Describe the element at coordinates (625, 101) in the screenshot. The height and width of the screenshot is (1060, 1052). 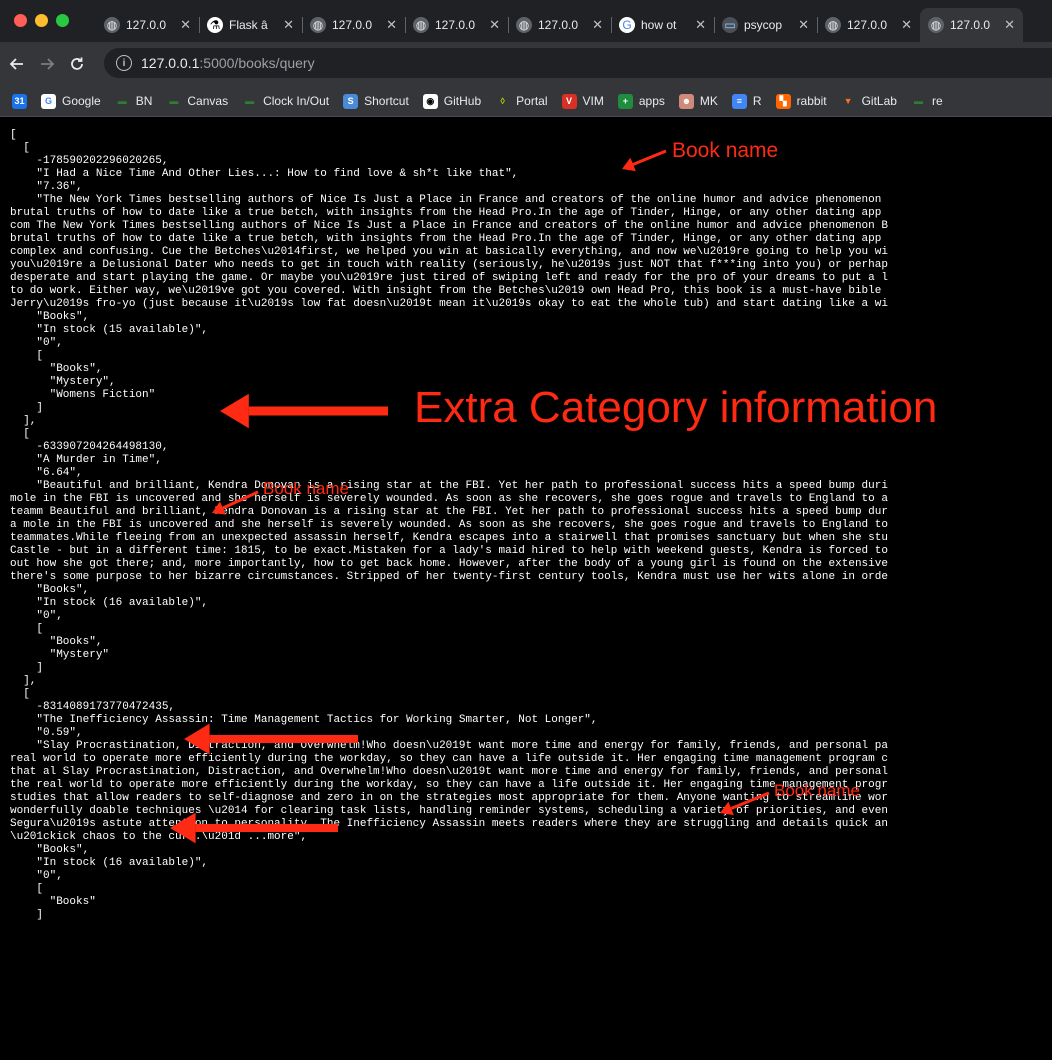
I see `apps-icon: +` at that location.